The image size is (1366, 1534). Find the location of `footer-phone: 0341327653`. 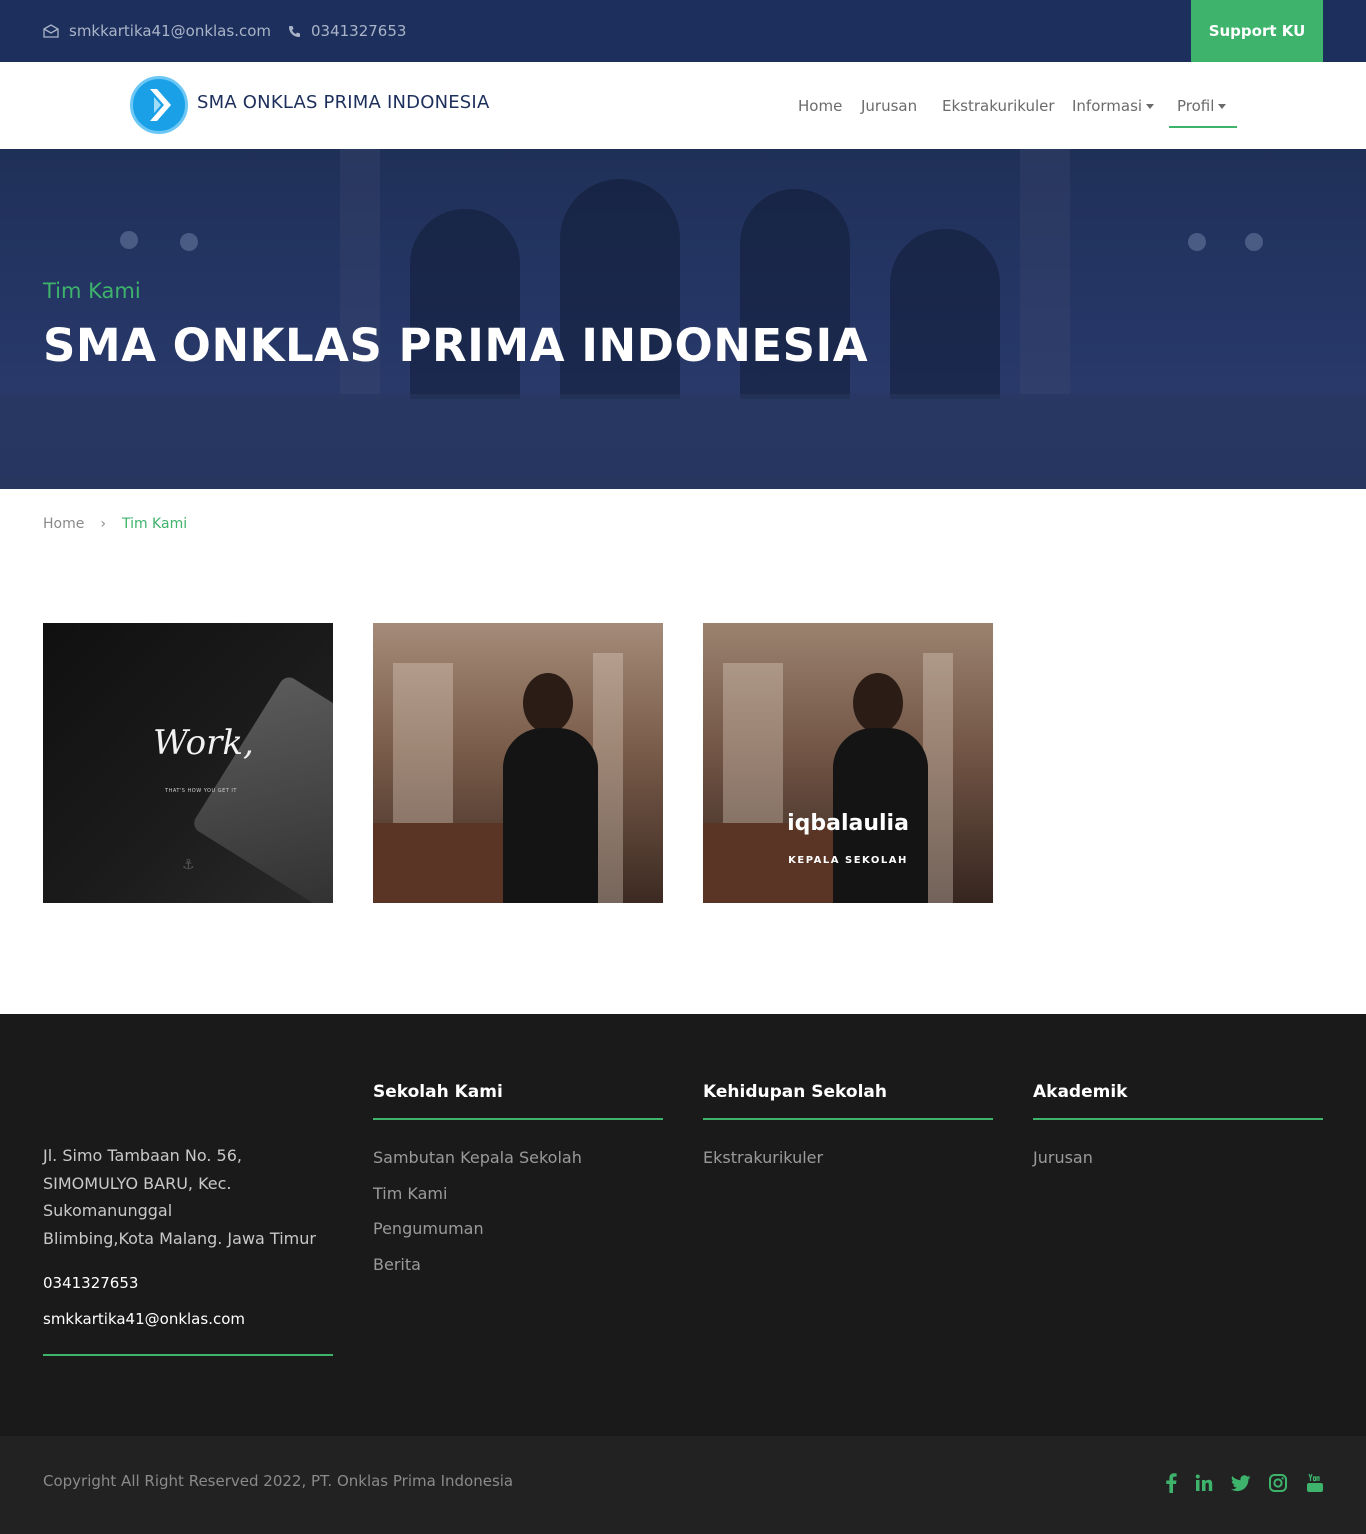

footer-phone: 0341327653 is located at coordinates (90, 1283).